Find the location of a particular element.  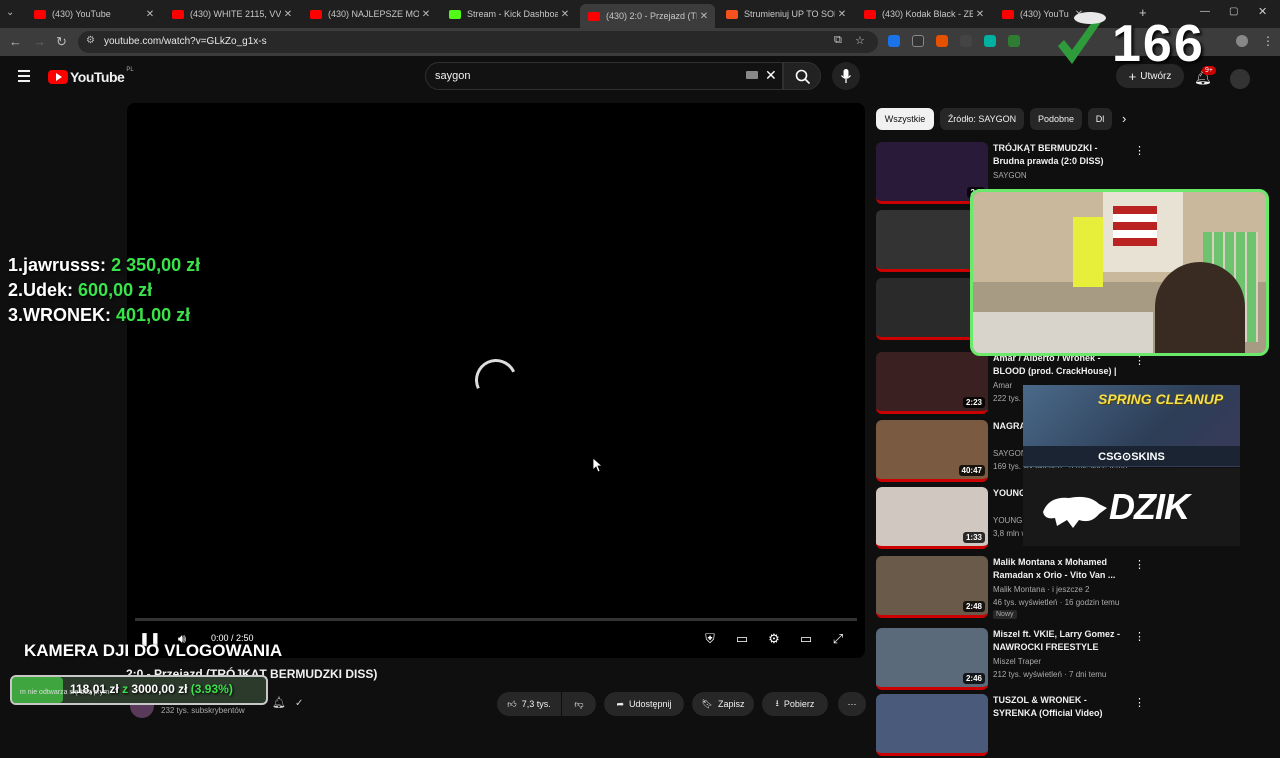

browser-tab: Strumieniuj UP TO SOME✕ is located at coordinates (785, 14).